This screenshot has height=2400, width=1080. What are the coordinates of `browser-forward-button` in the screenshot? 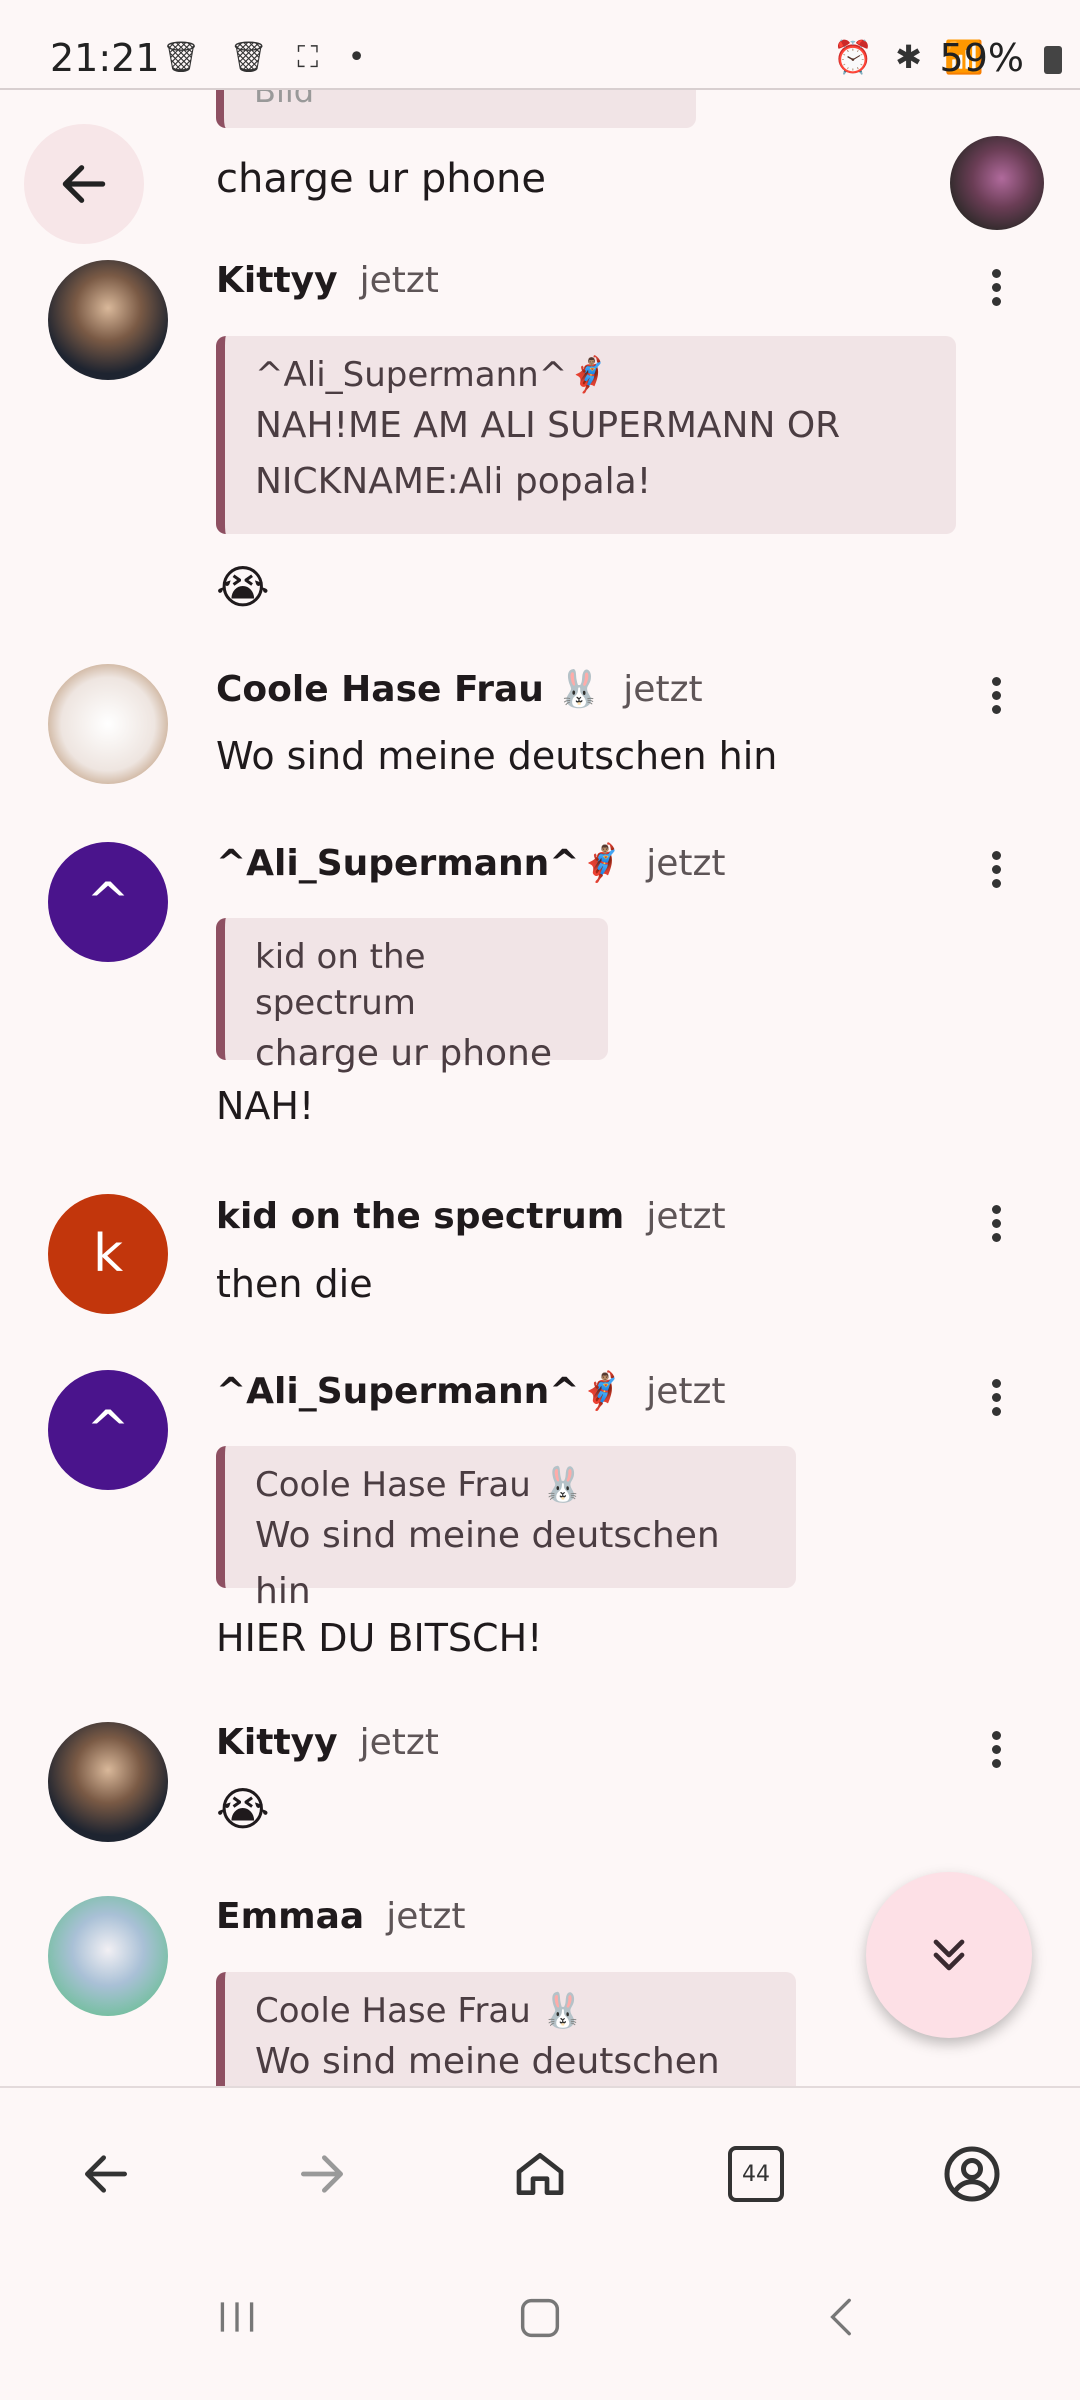 It's located at (322, 2174).